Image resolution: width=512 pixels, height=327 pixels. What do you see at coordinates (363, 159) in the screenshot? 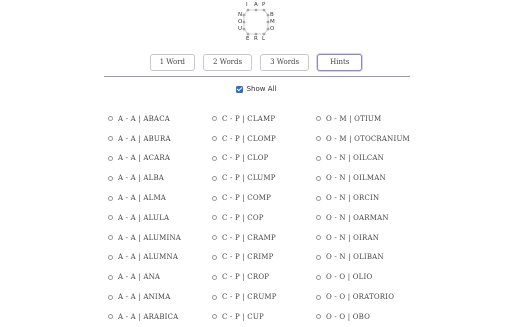
I see `list-item: O - N | OILCAN` at bounding box center [363, 159].